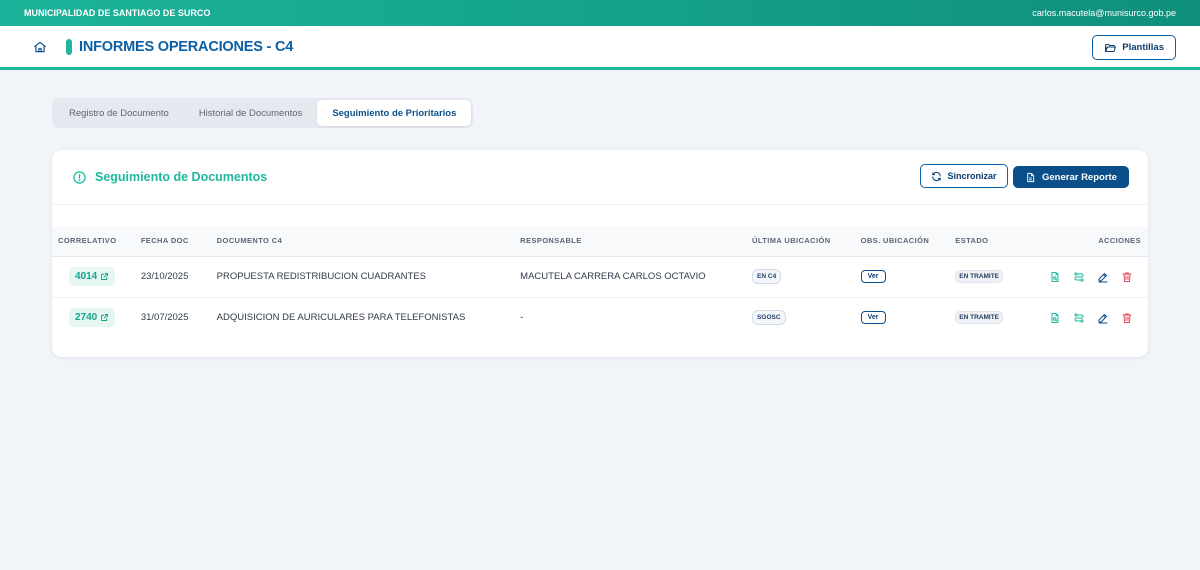 The height and width of the screenshot is (570, 1200). Describe the element at coordinates (937, 176) in the screenshot. I see `refresh-icon` at that location.